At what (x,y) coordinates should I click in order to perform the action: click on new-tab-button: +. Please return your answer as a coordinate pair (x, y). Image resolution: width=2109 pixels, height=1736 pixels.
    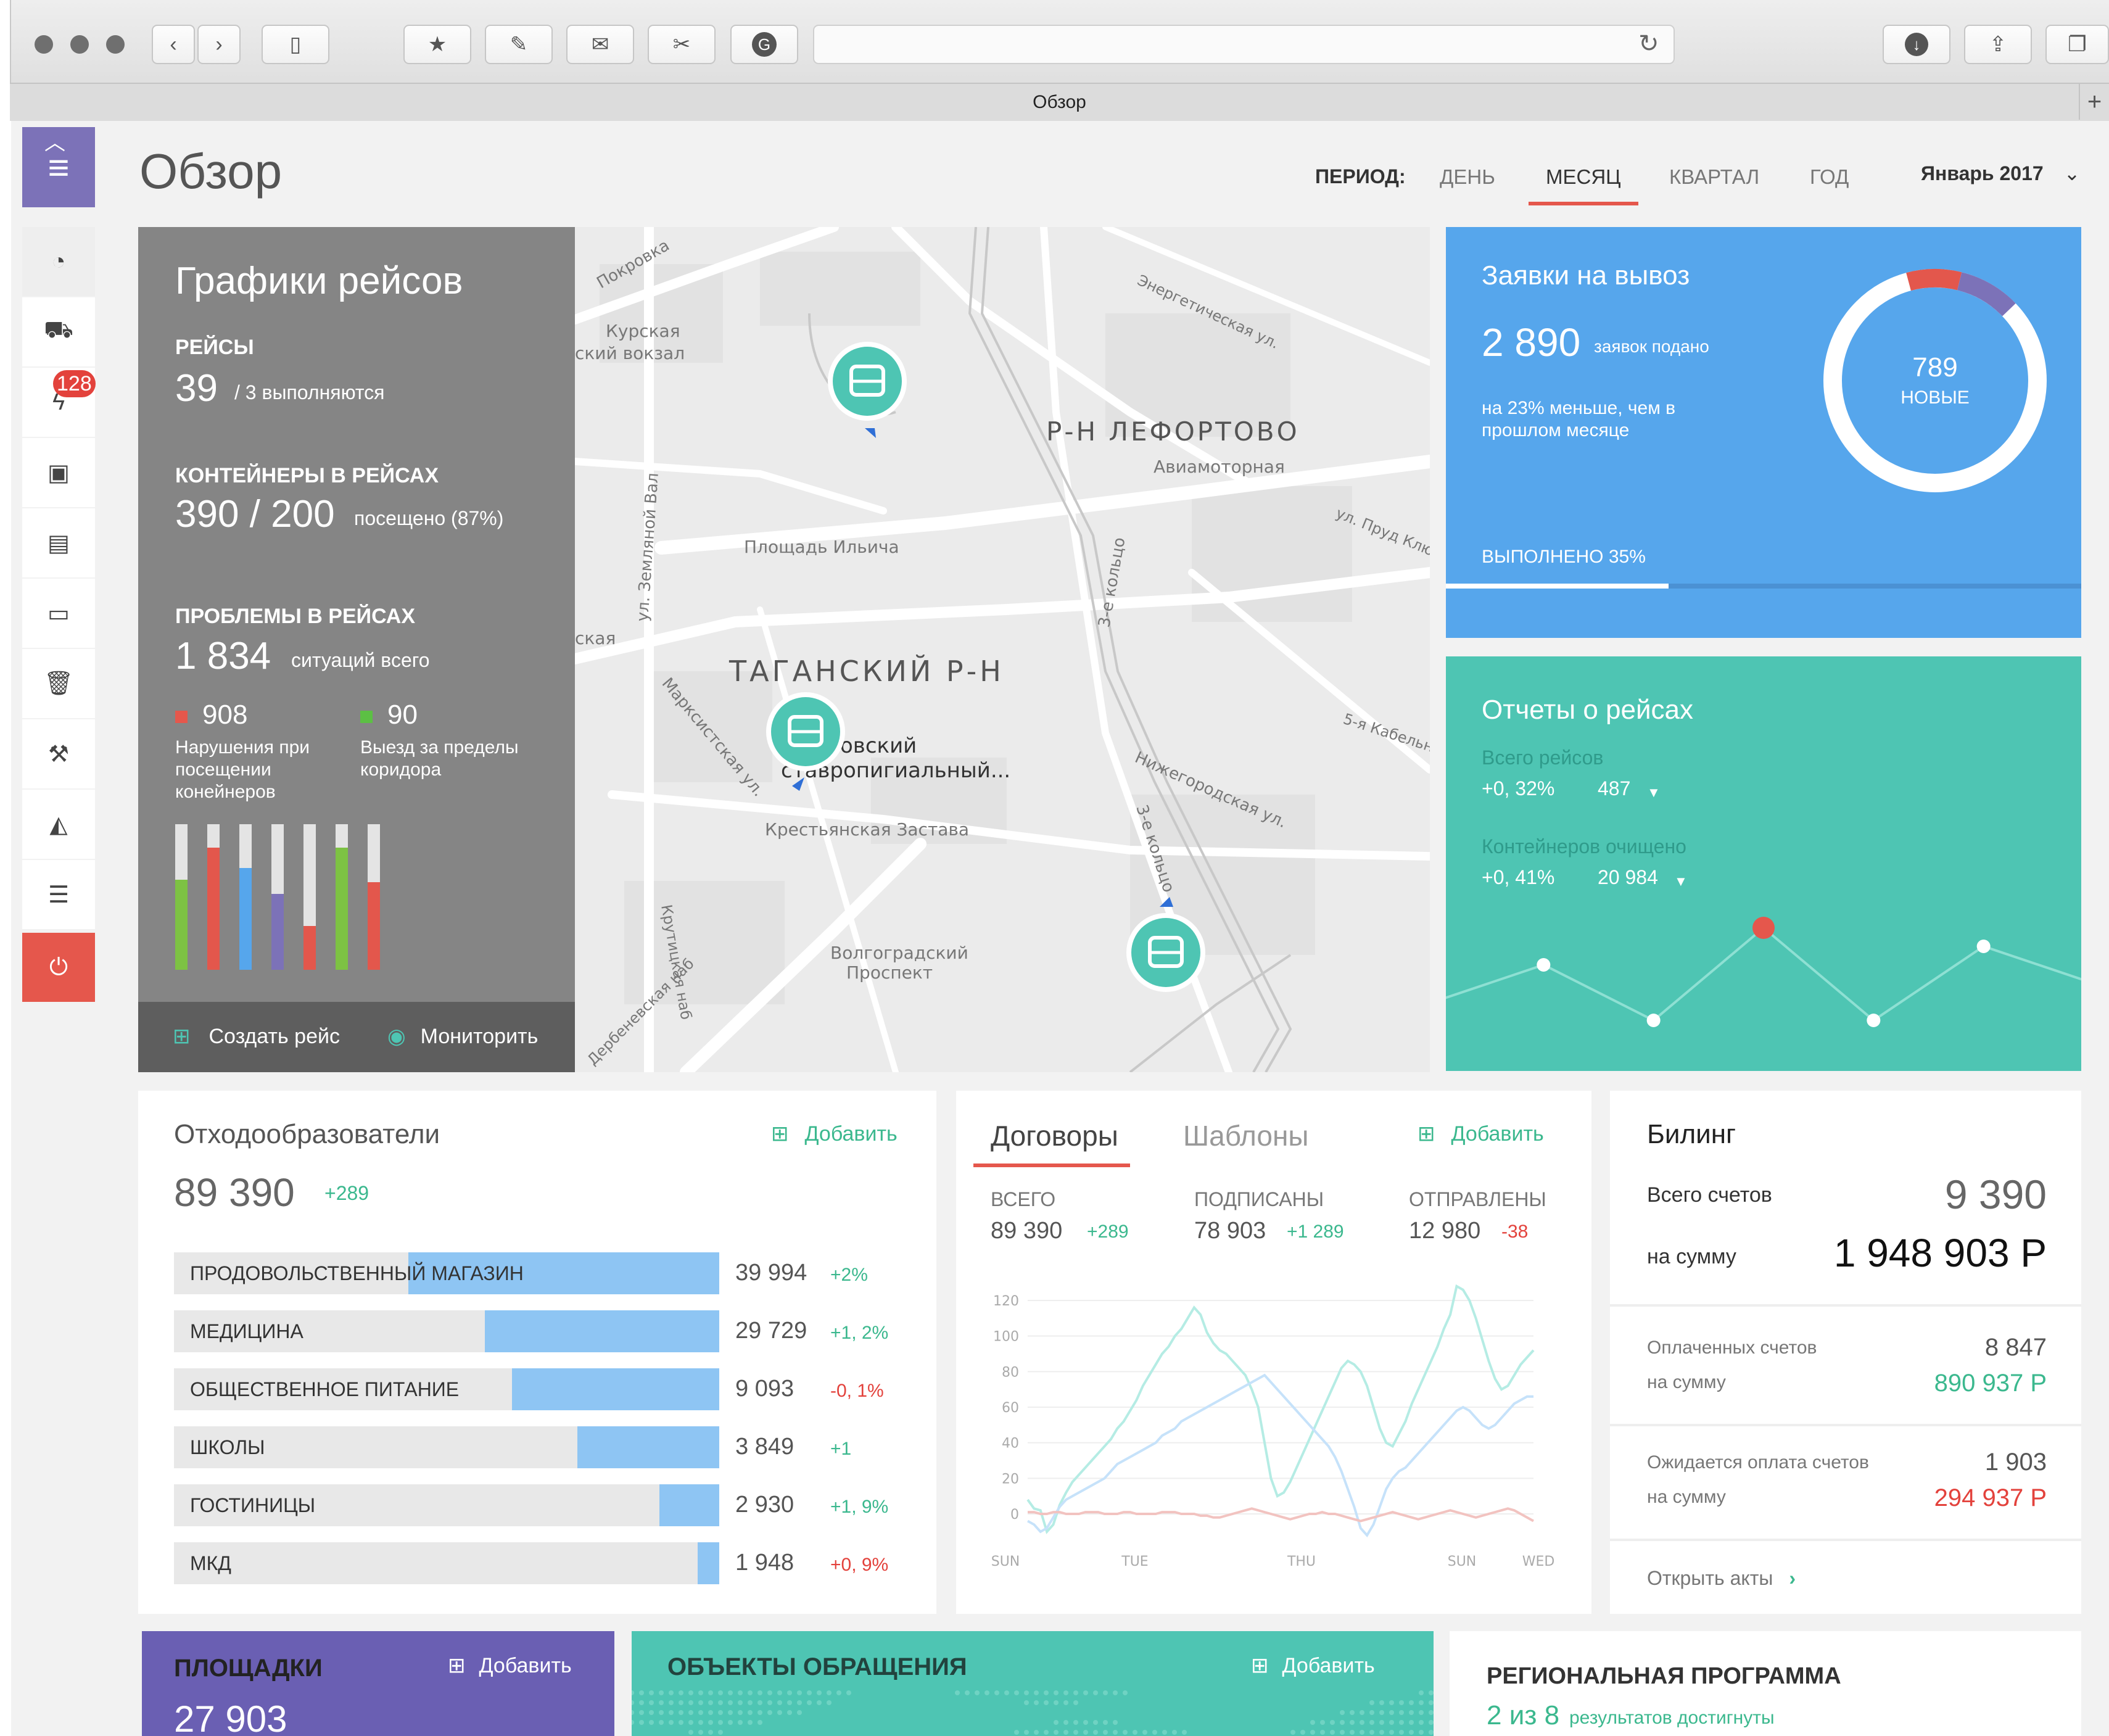
    Looking at the image, I should click on (2094, 102).